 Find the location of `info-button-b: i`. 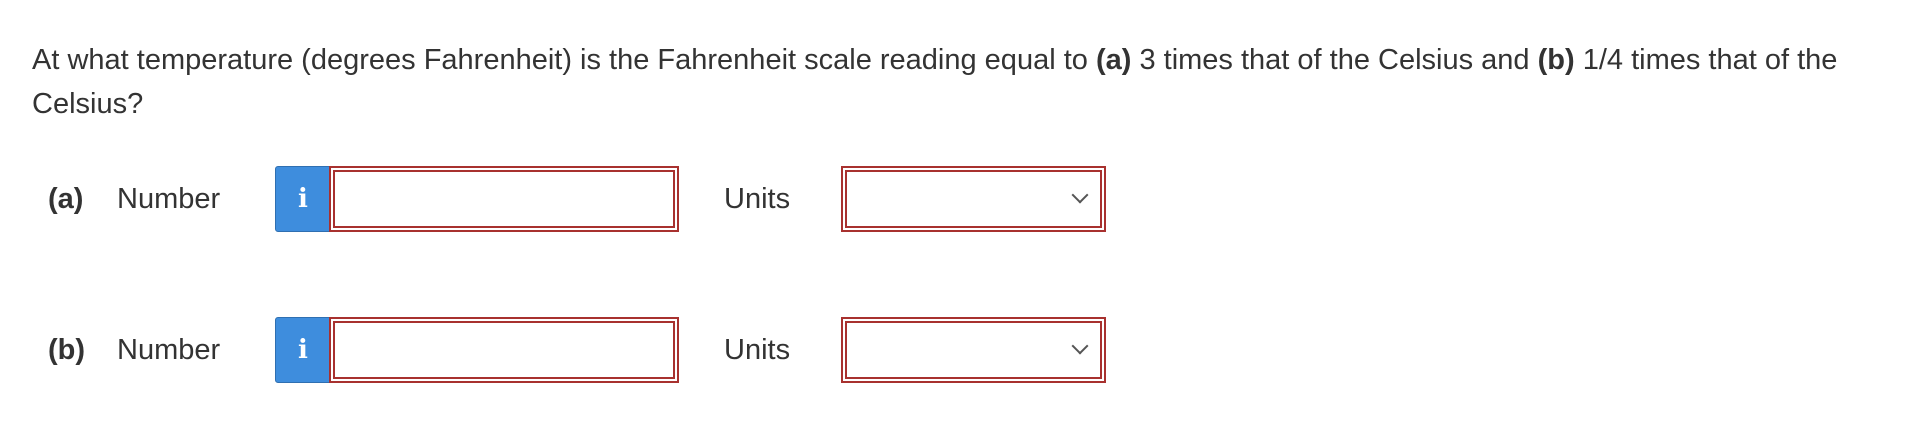

info-button-b: i is located at coordinates (303, 350).